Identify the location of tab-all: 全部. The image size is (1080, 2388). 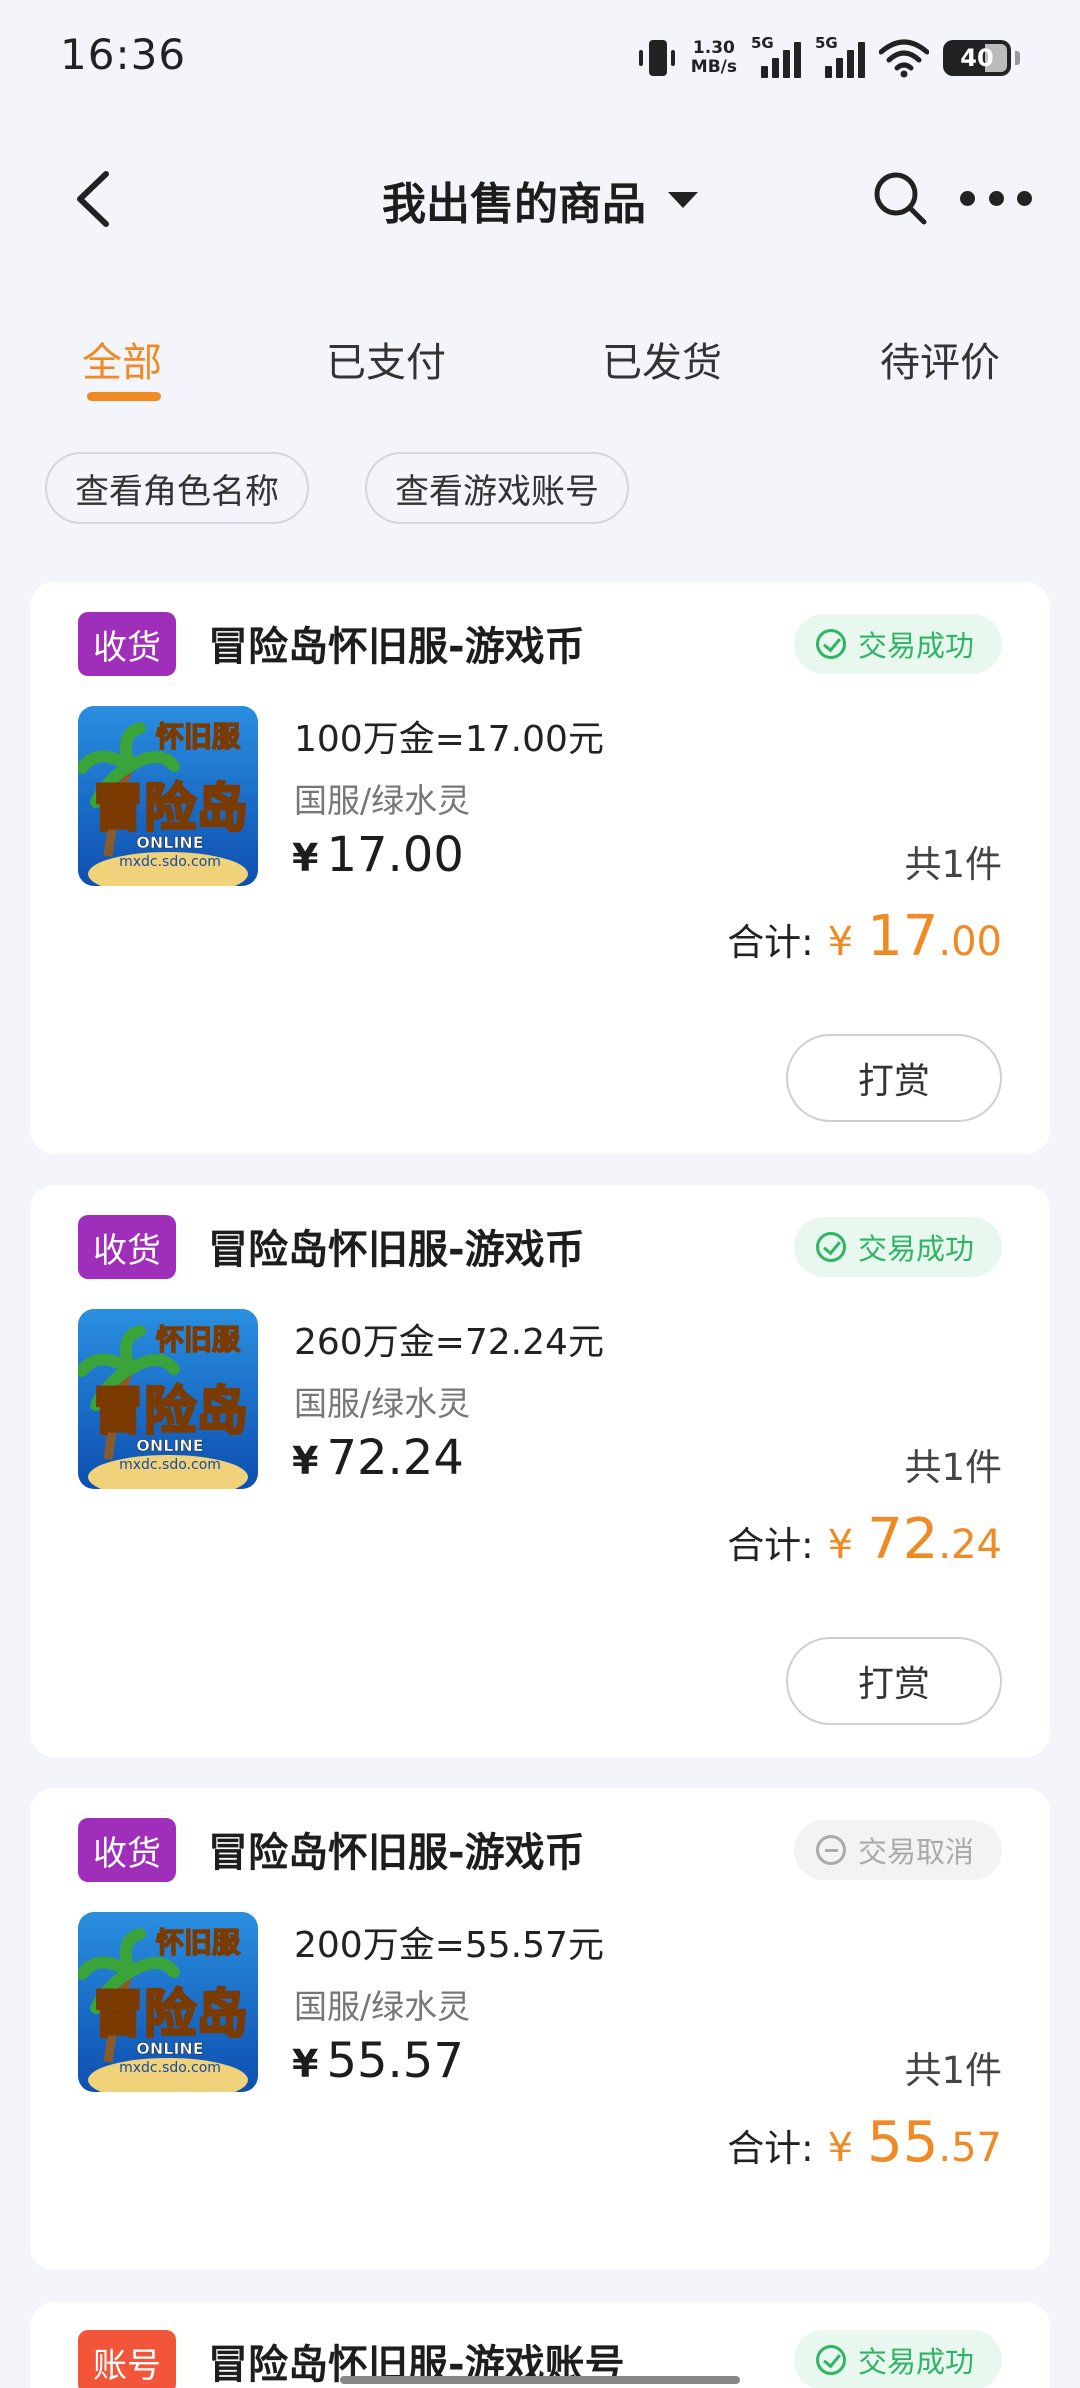
(122, 359).